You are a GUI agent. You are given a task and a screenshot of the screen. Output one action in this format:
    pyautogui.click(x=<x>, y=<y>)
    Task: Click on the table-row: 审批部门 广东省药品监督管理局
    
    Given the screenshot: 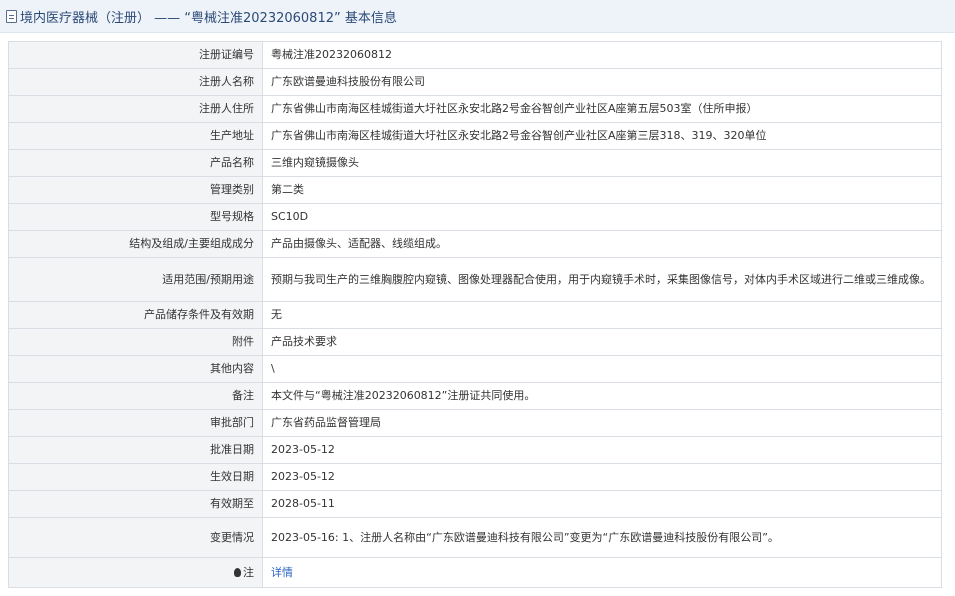 What is the action you would take?
    pyautogui.click(x=475, y=423)
    